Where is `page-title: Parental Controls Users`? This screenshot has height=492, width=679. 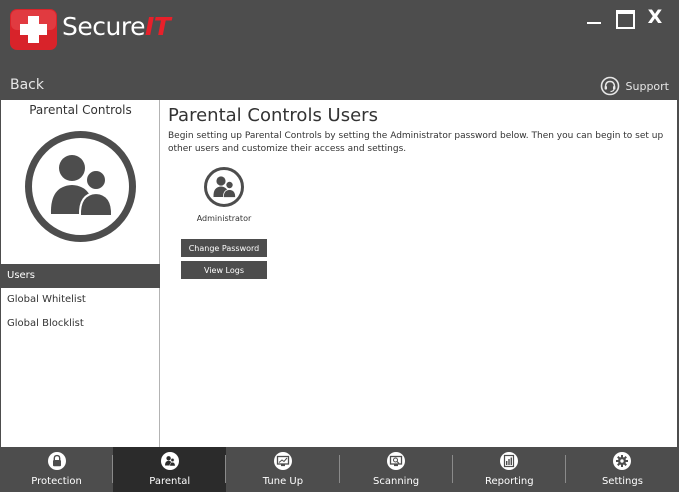 page-title: Parental Controls Users is located at coordinates (273, 115).